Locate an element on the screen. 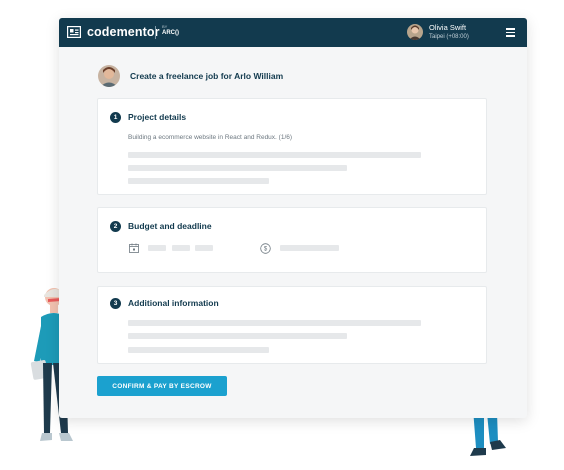 This screenshot has width=564, height=470. dollar-icon: $ is located at coordinates (265, 248).